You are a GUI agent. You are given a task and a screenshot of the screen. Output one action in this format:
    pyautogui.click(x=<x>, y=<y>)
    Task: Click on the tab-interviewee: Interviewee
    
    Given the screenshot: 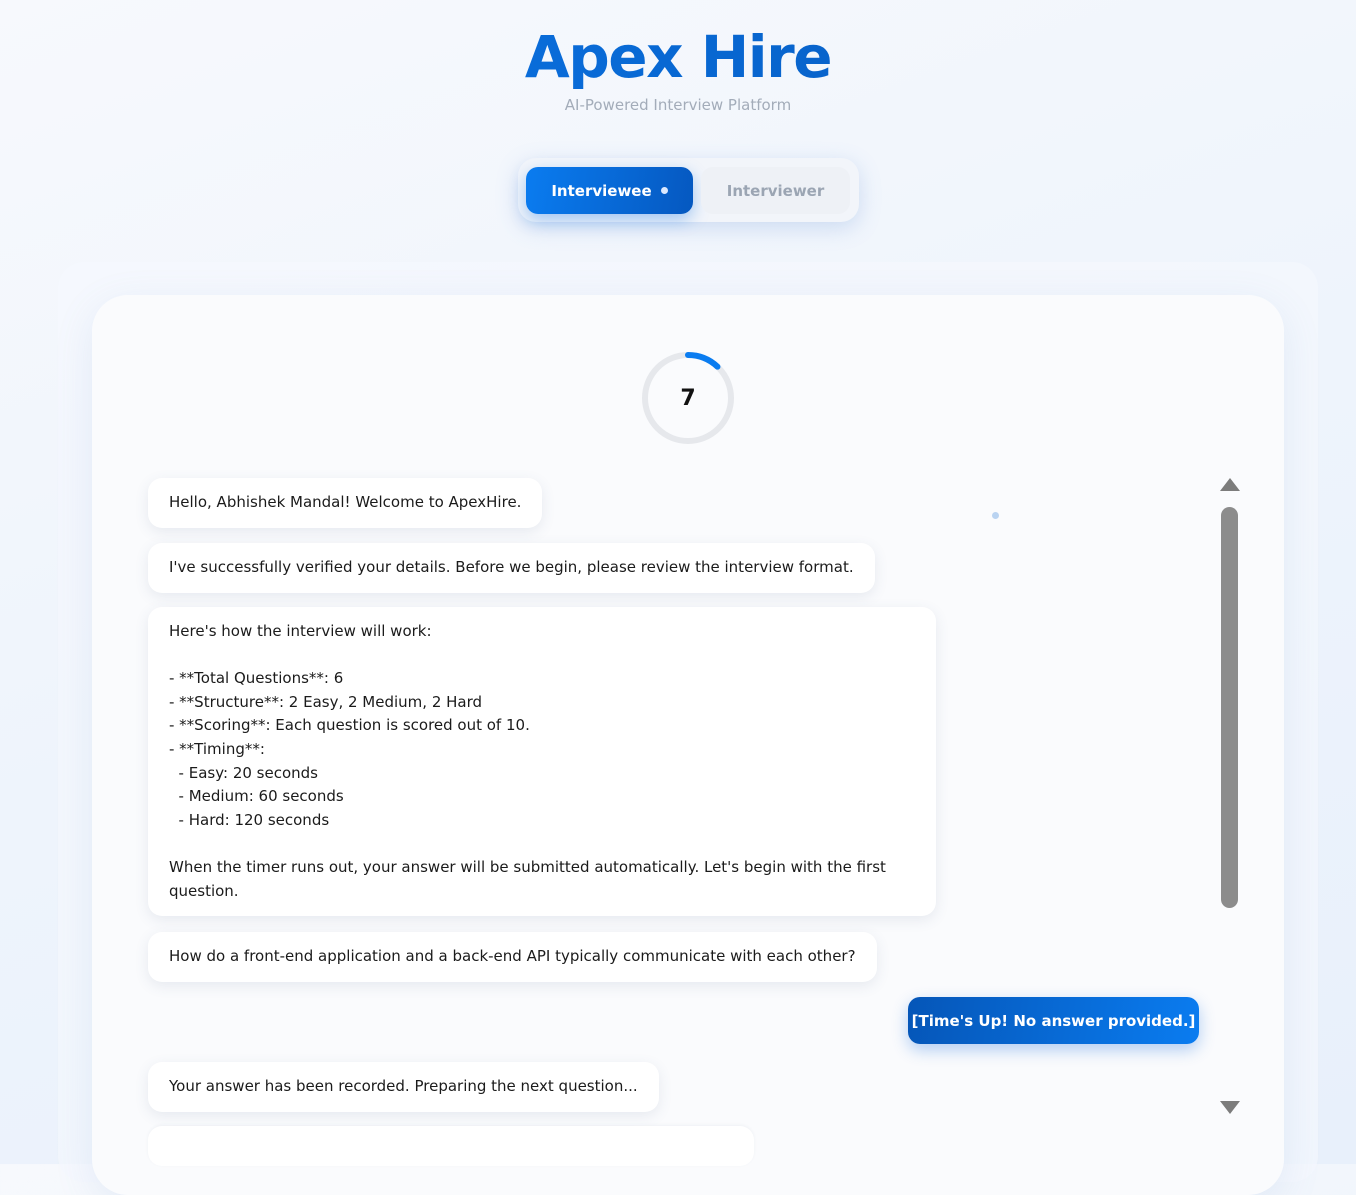 What is the action you would take?
    pyautogui.click(x=609, y=190)
    